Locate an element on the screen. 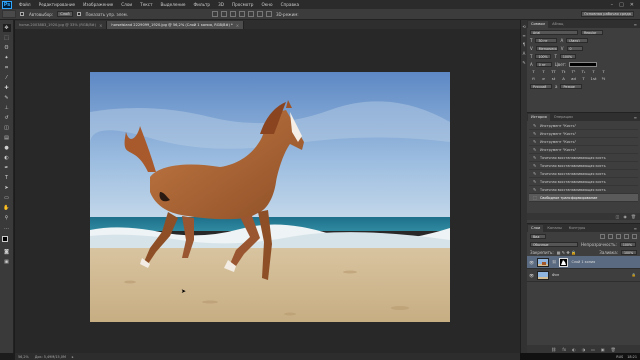 The height and width of the screenshot is (360, 640). gradient-tool-icon: ▤ is located at coordinates (7, 138).